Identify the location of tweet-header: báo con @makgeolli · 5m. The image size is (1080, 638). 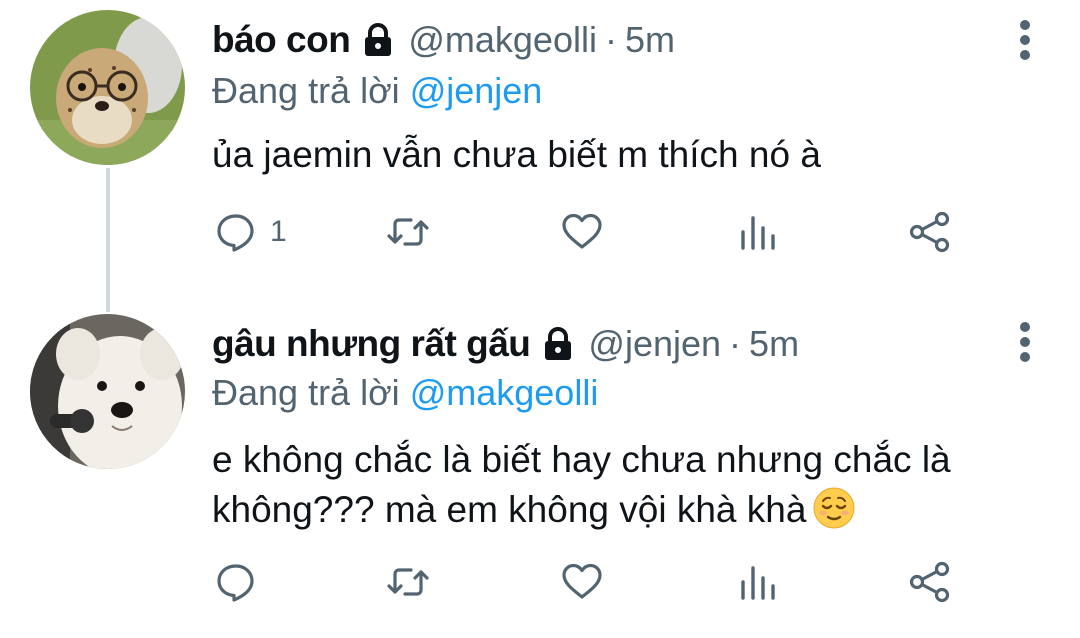
(443, 40).